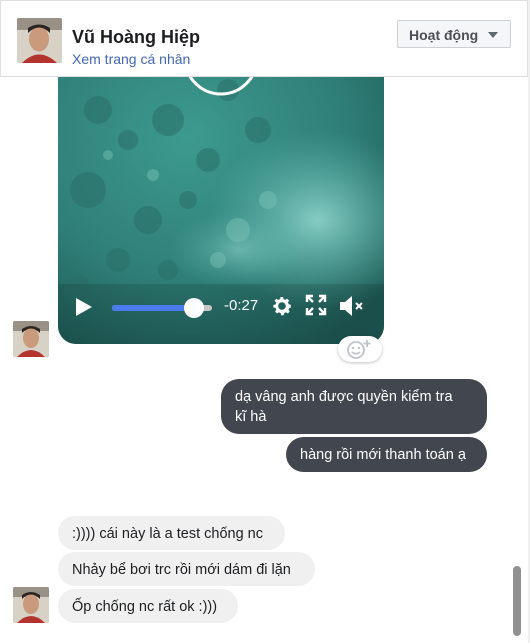 This screenshot has width=530, height=643. What do you see at coordinates (136, 37) in the screenshot?
I see `contact-name: Vũ Hoàng Hiệp` at bounding box center [136, 37].